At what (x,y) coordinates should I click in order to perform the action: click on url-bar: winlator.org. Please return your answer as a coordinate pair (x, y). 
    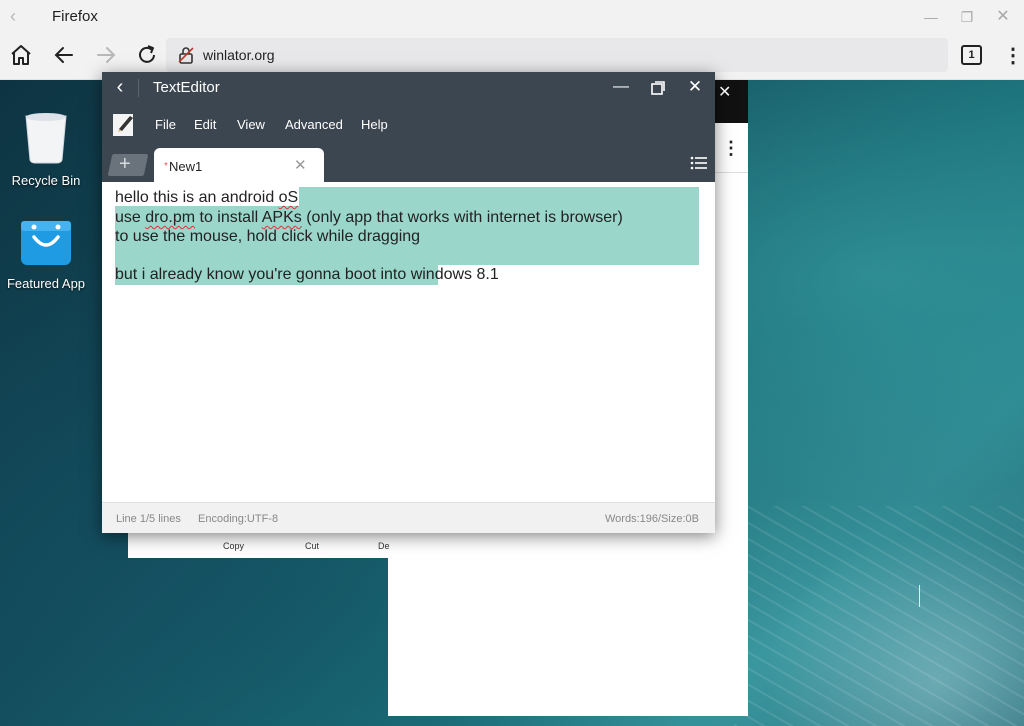
    Looking at the image, I should click on (557, 55).